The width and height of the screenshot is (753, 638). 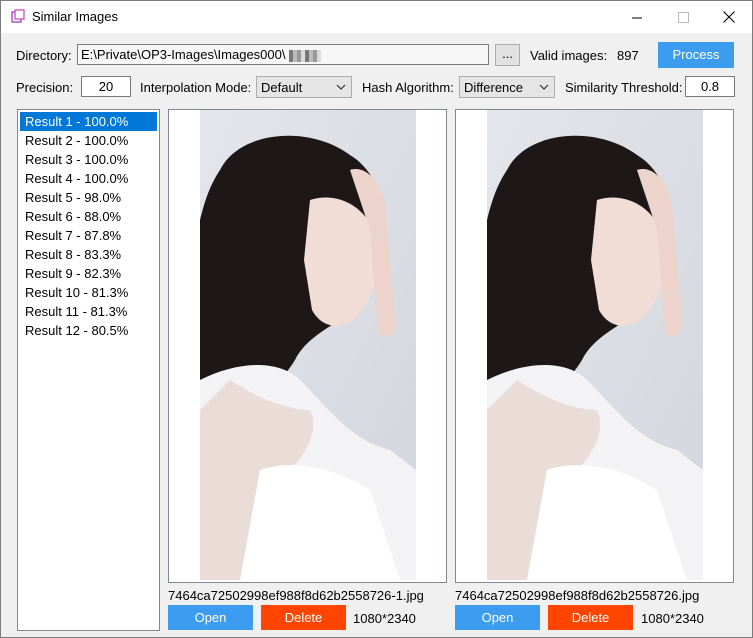 I want to click on similarity-threshold-input: 0.8, so click(x=710, y=86).